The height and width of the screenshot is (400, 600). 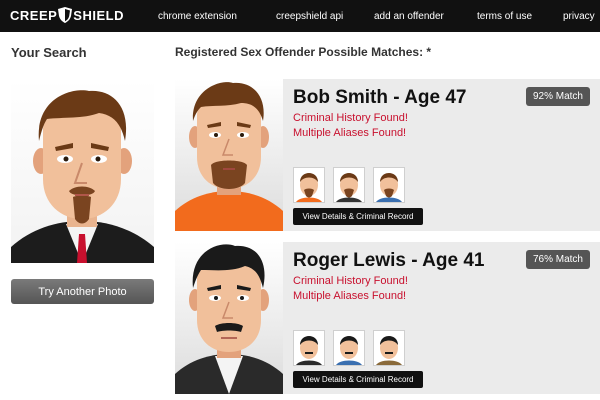 What do you see at coordinates (82, 291) in the screenshot?
I see `try-another-photo-button: Try Another Photo` at bounding box center [82, 291].